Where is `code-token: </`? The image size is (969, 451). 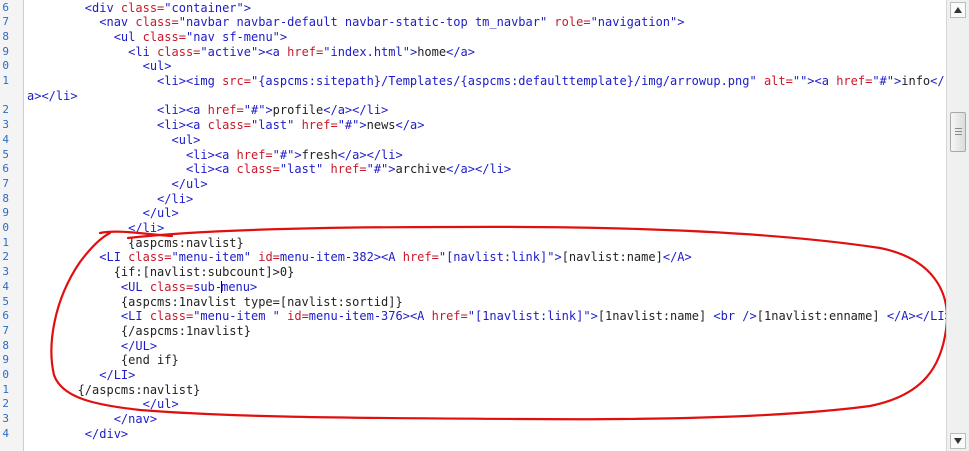 code-token: </ is located at coordinates (937, 81).